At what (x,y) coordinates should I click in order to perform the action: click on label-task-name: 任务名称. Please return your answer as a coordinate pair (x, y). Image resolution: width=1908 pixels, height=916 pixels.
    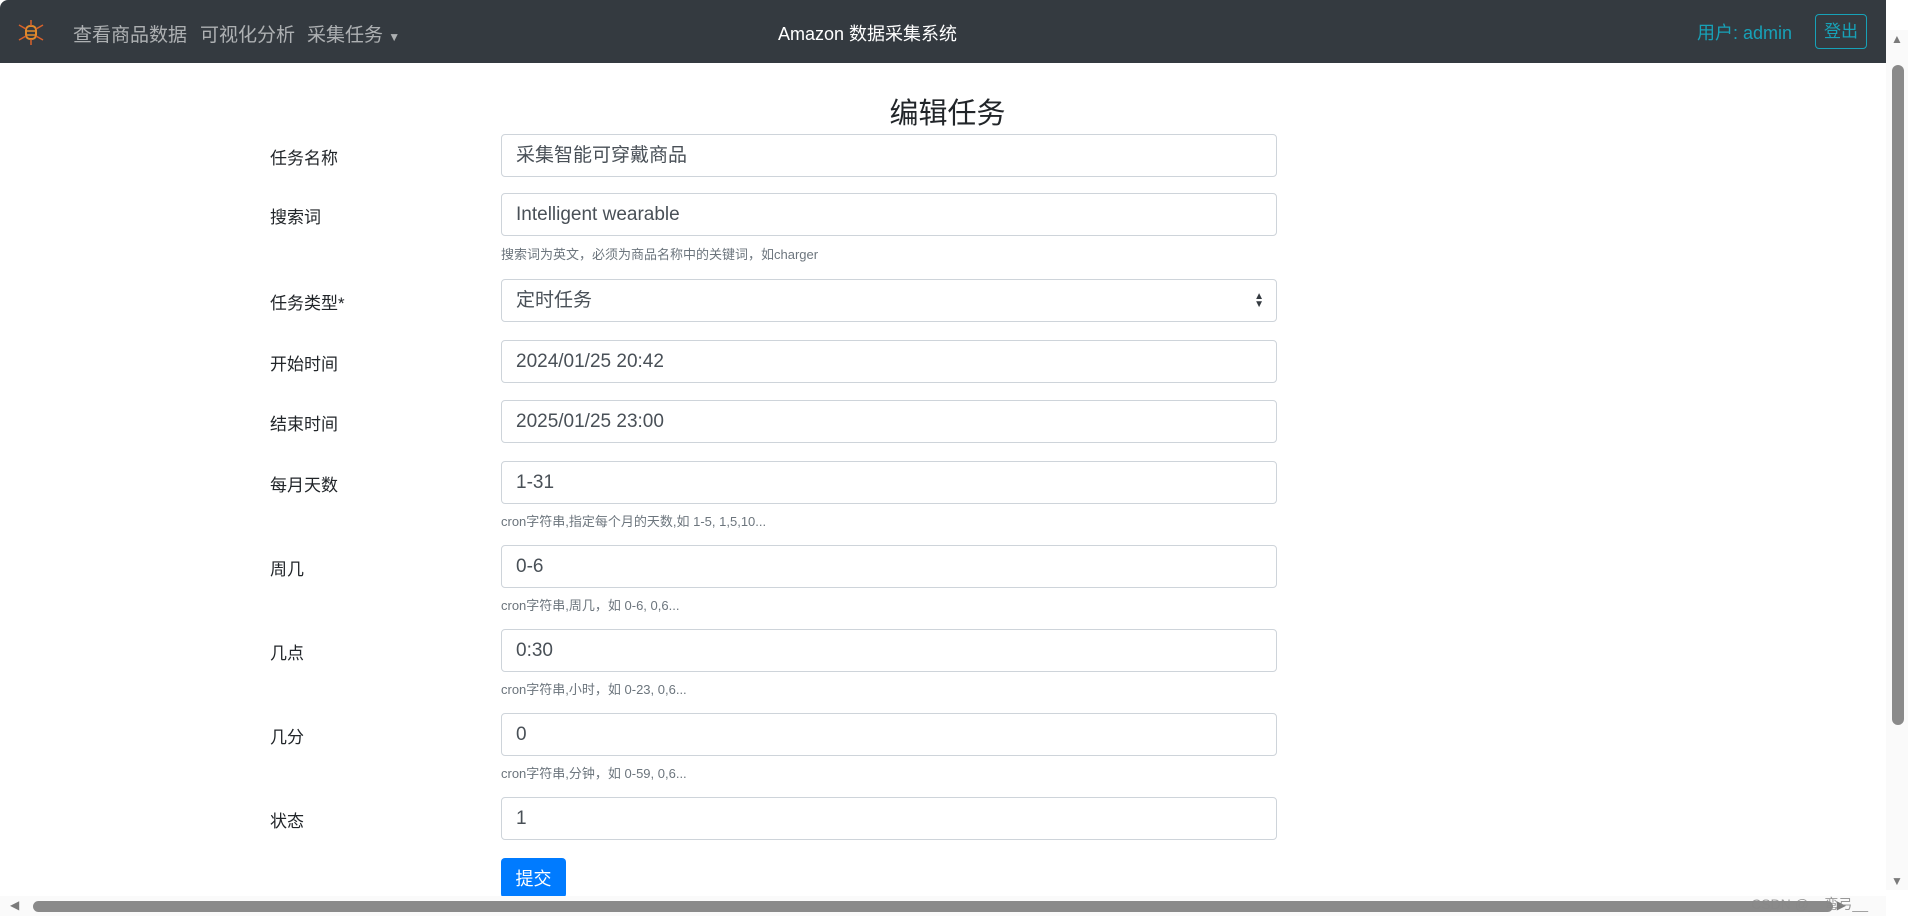
    Looking at the image, I should click on (304, 158).